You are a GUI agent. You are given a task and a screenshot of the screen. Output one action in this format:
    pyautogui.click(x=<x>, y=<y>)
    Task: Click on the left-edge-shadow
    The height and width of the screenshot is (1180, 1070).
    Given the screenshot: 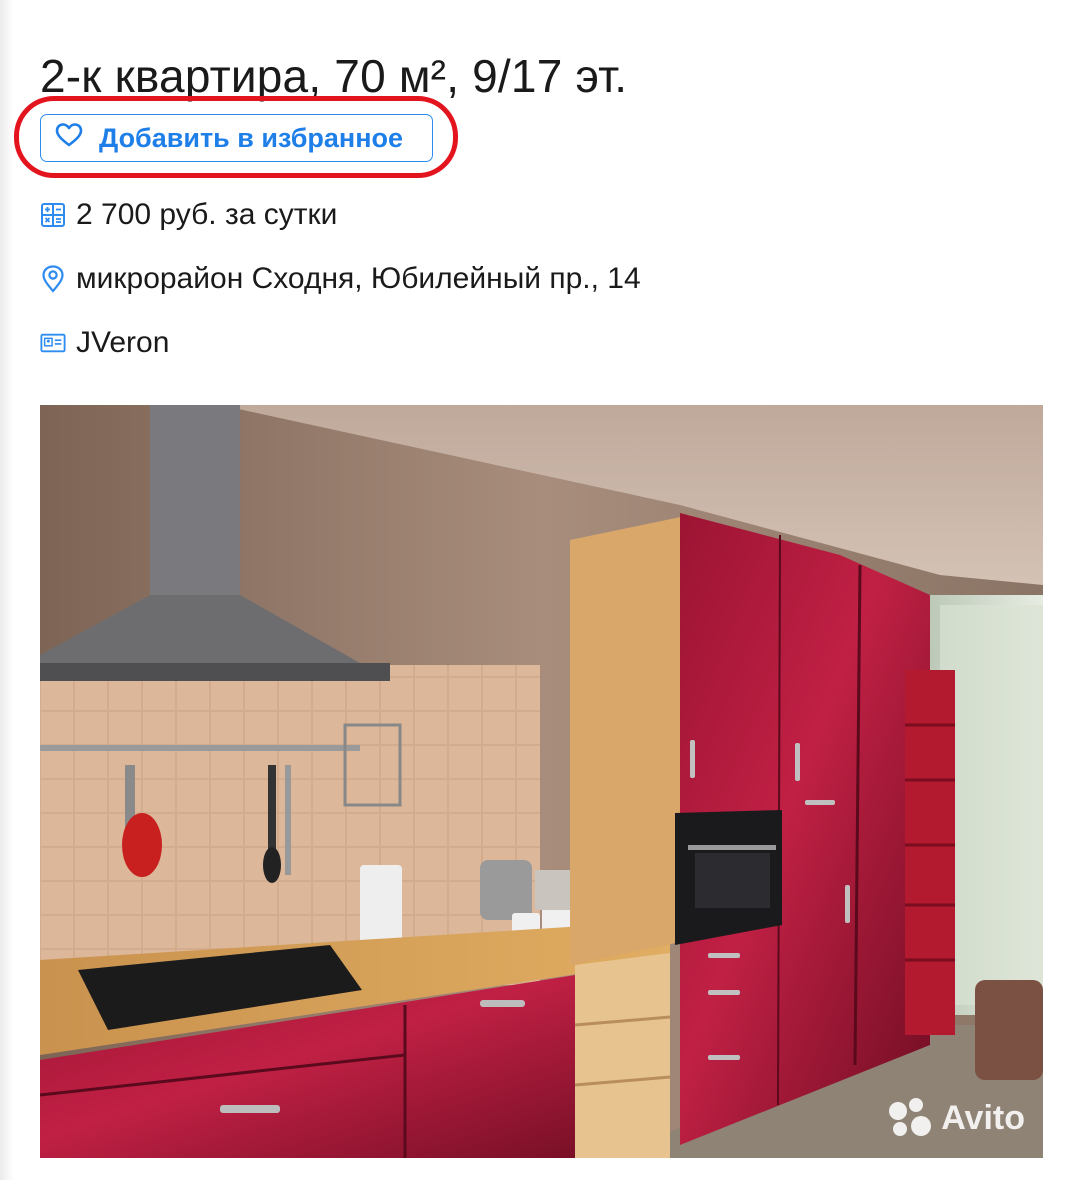 What is the action you would take?
    pyautogui.click(x=7, y=590)
    